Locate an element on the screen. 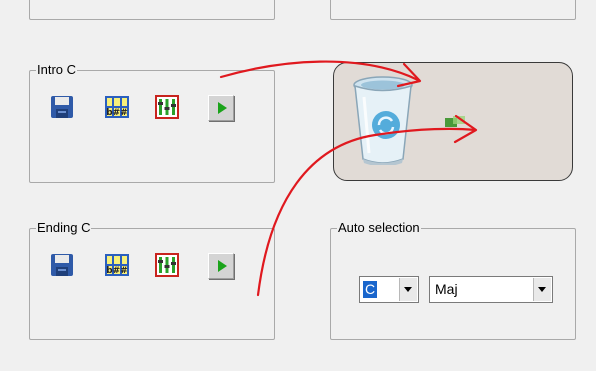 The width and height of the screenshot is (596, 371). key-select-value: C is located at coordinates (370, 289).